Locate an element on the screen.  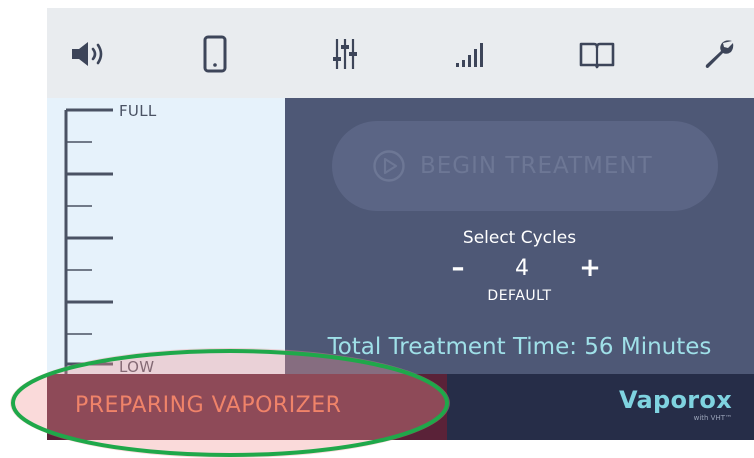
level-scale is located at coordinates (88, 241).